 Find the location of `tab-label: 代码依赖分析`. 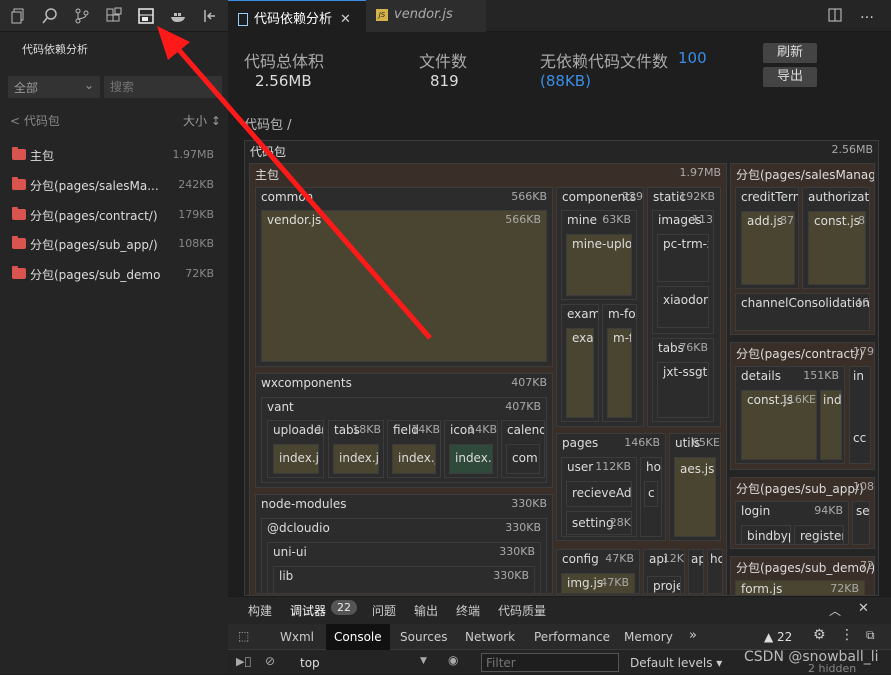

tab-label: 代码依赖分析 is located at coordinates (293, 19).